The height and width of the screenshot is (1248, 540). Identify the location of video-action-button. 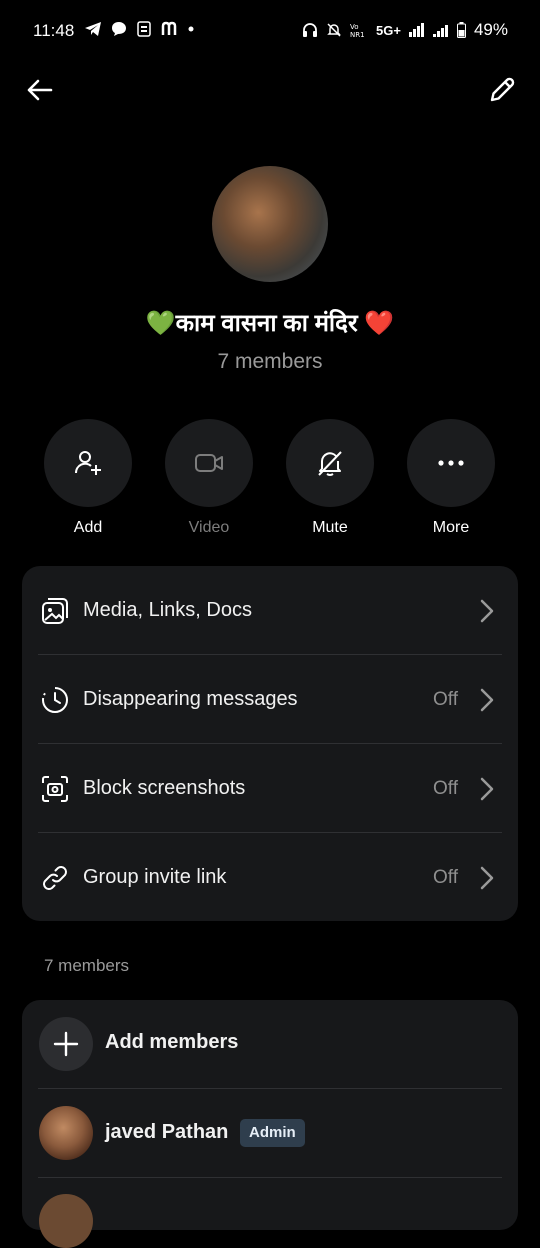
(209, 463).